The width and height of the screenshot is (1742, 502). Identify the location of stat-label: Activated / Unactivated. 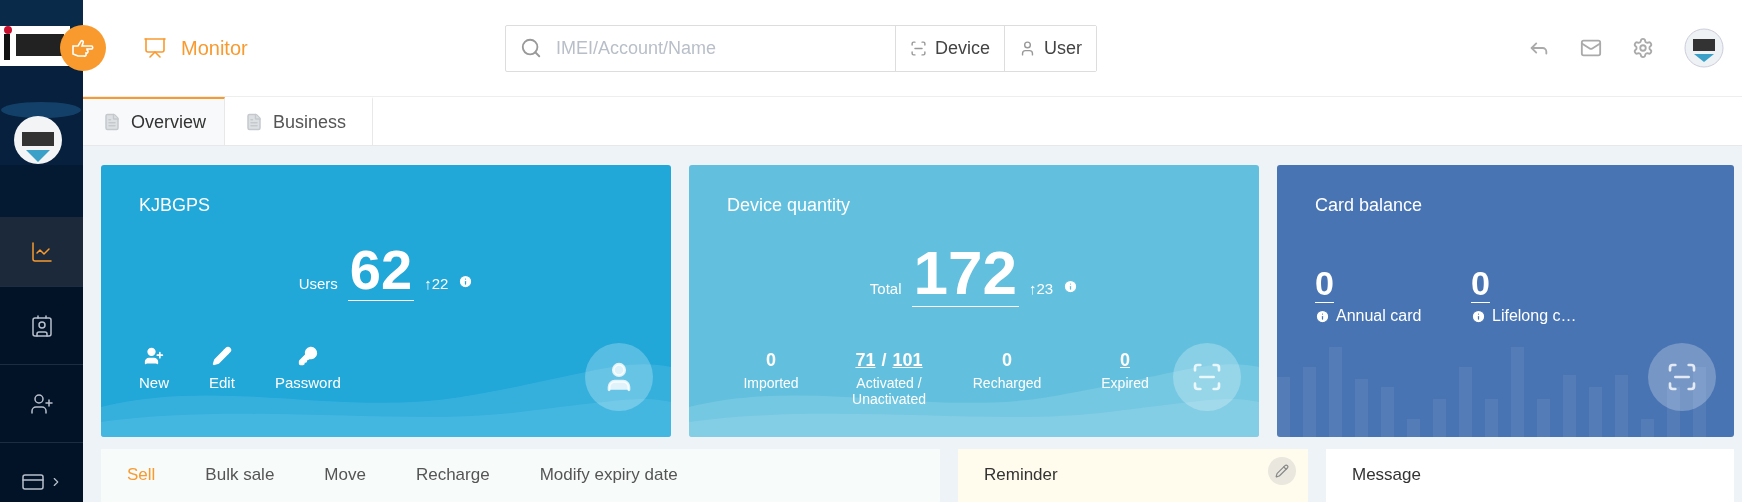
(889, 391).